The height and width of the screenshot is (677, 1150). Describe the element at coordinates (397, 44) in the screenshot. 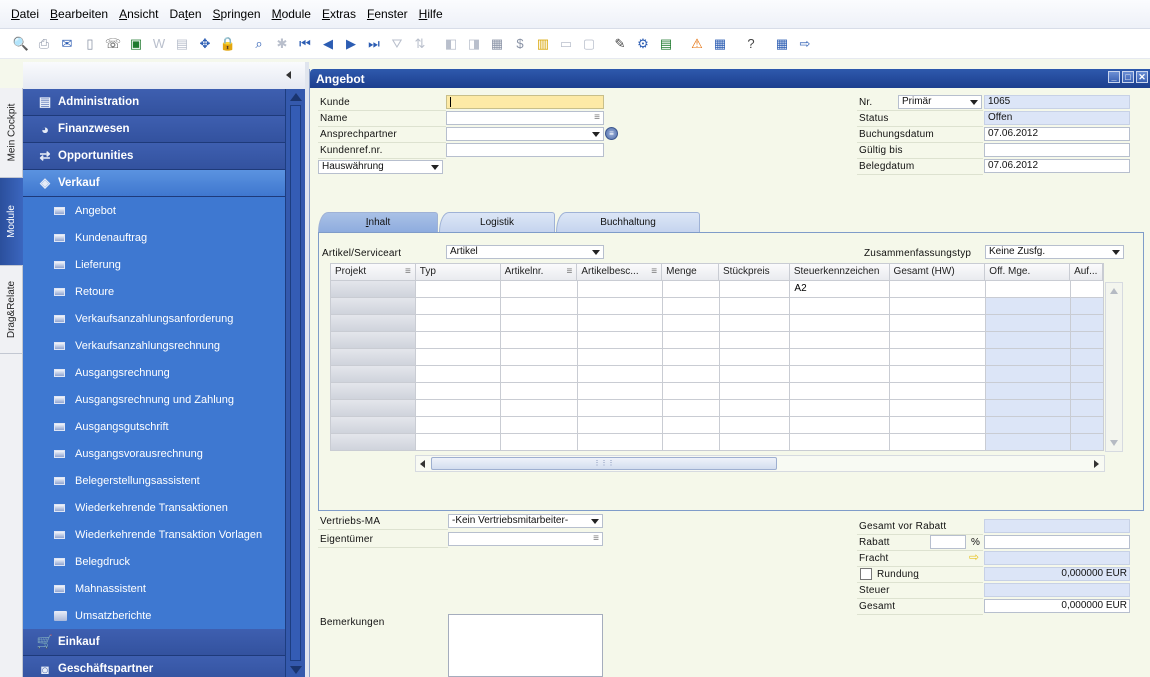

I see `filter-icon: ⛛` at that location.